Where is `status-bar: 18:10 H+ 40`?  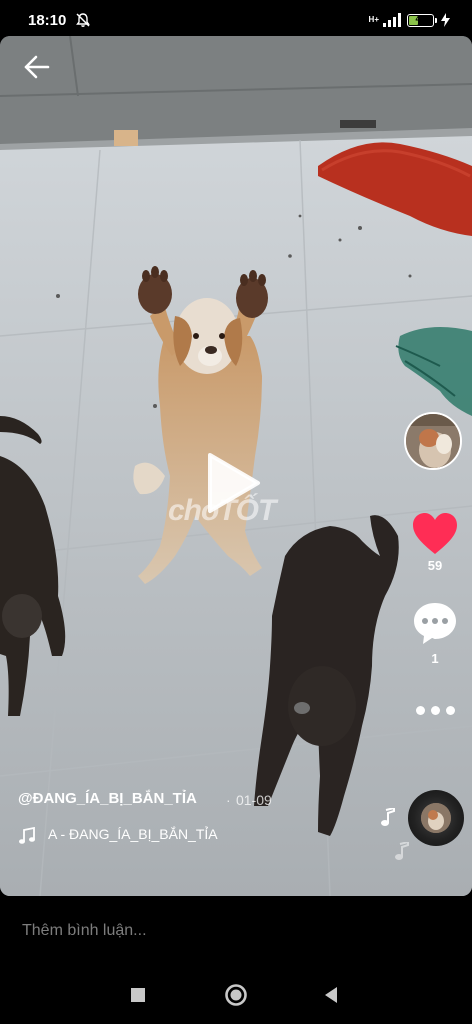 status-bar: 18:10 H+ 40 is located at coordinates (236, 20).